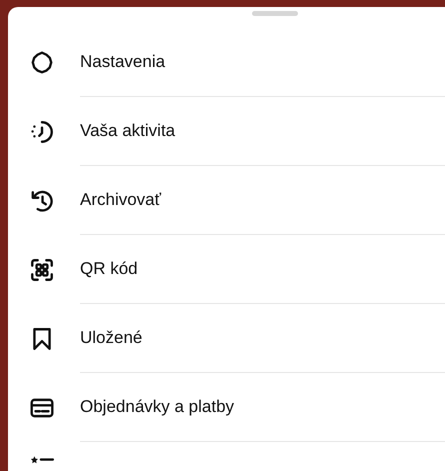 This screenshot has height=471, width=445. Describe the element at coordinates (226, 269) in the screenshot. I see `menu-item: QR kód` at that location.